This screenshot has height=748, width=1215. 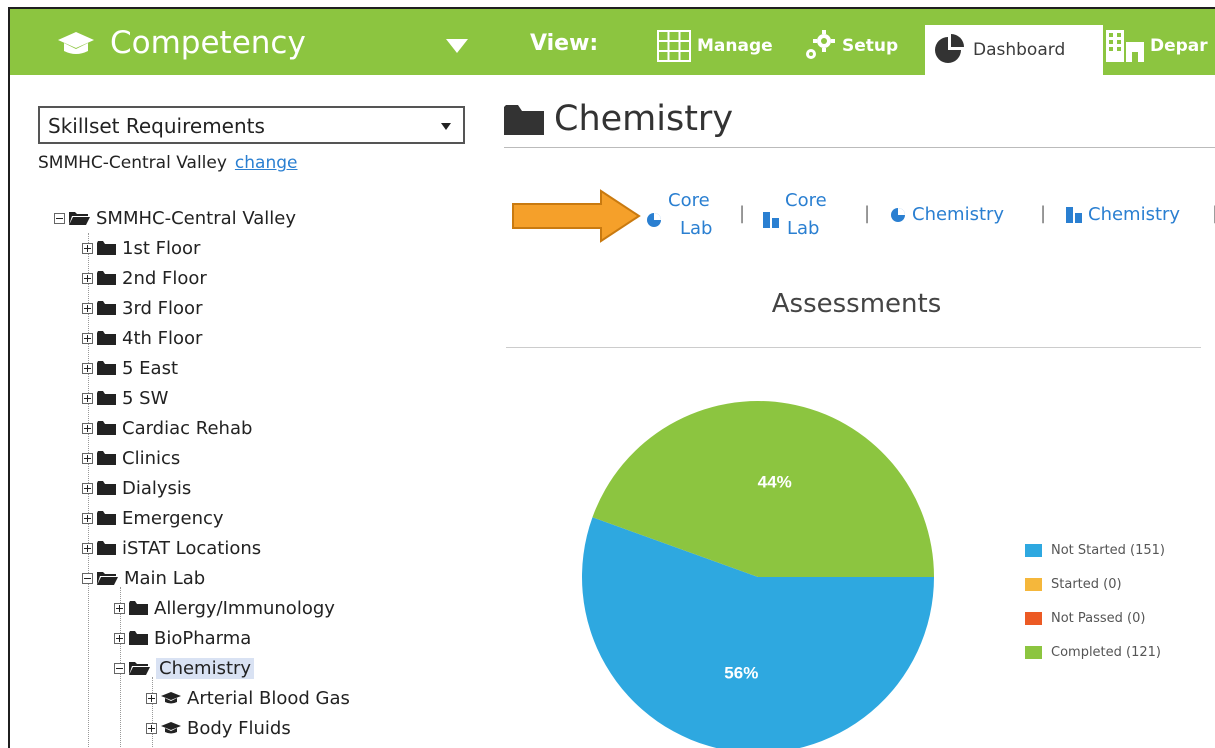 I want to click on building-icon, so click(x=1125, y=46).